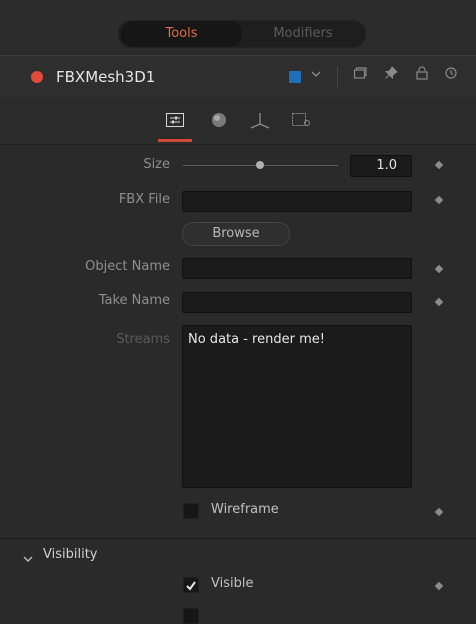  What do you see at coordinates (106, 77) in the screenshot?
I see `node-name: FBXMesh3D1` at bounding box center [106, 77].